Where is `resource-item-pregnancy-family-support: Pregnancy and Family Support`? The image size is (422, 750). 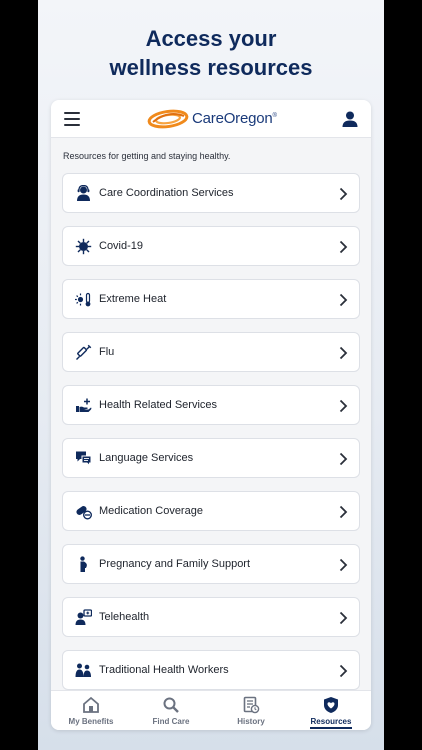 resource-item-pregnancy-family-support: Pregnancy and Family Support is located at coordinates (211, 564).